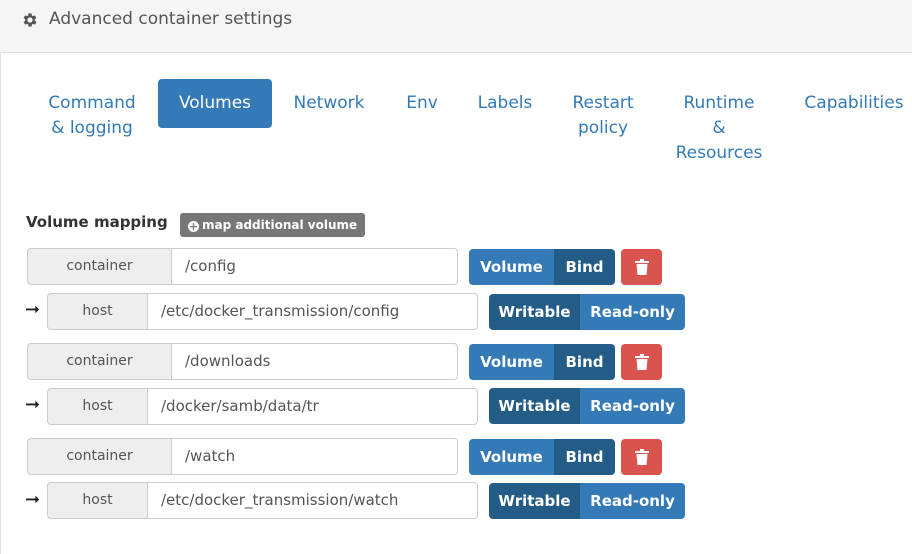  Describe the element at coordinates (193, 226) in the screenshot. I see `plus-circle-icon: +` at that location.